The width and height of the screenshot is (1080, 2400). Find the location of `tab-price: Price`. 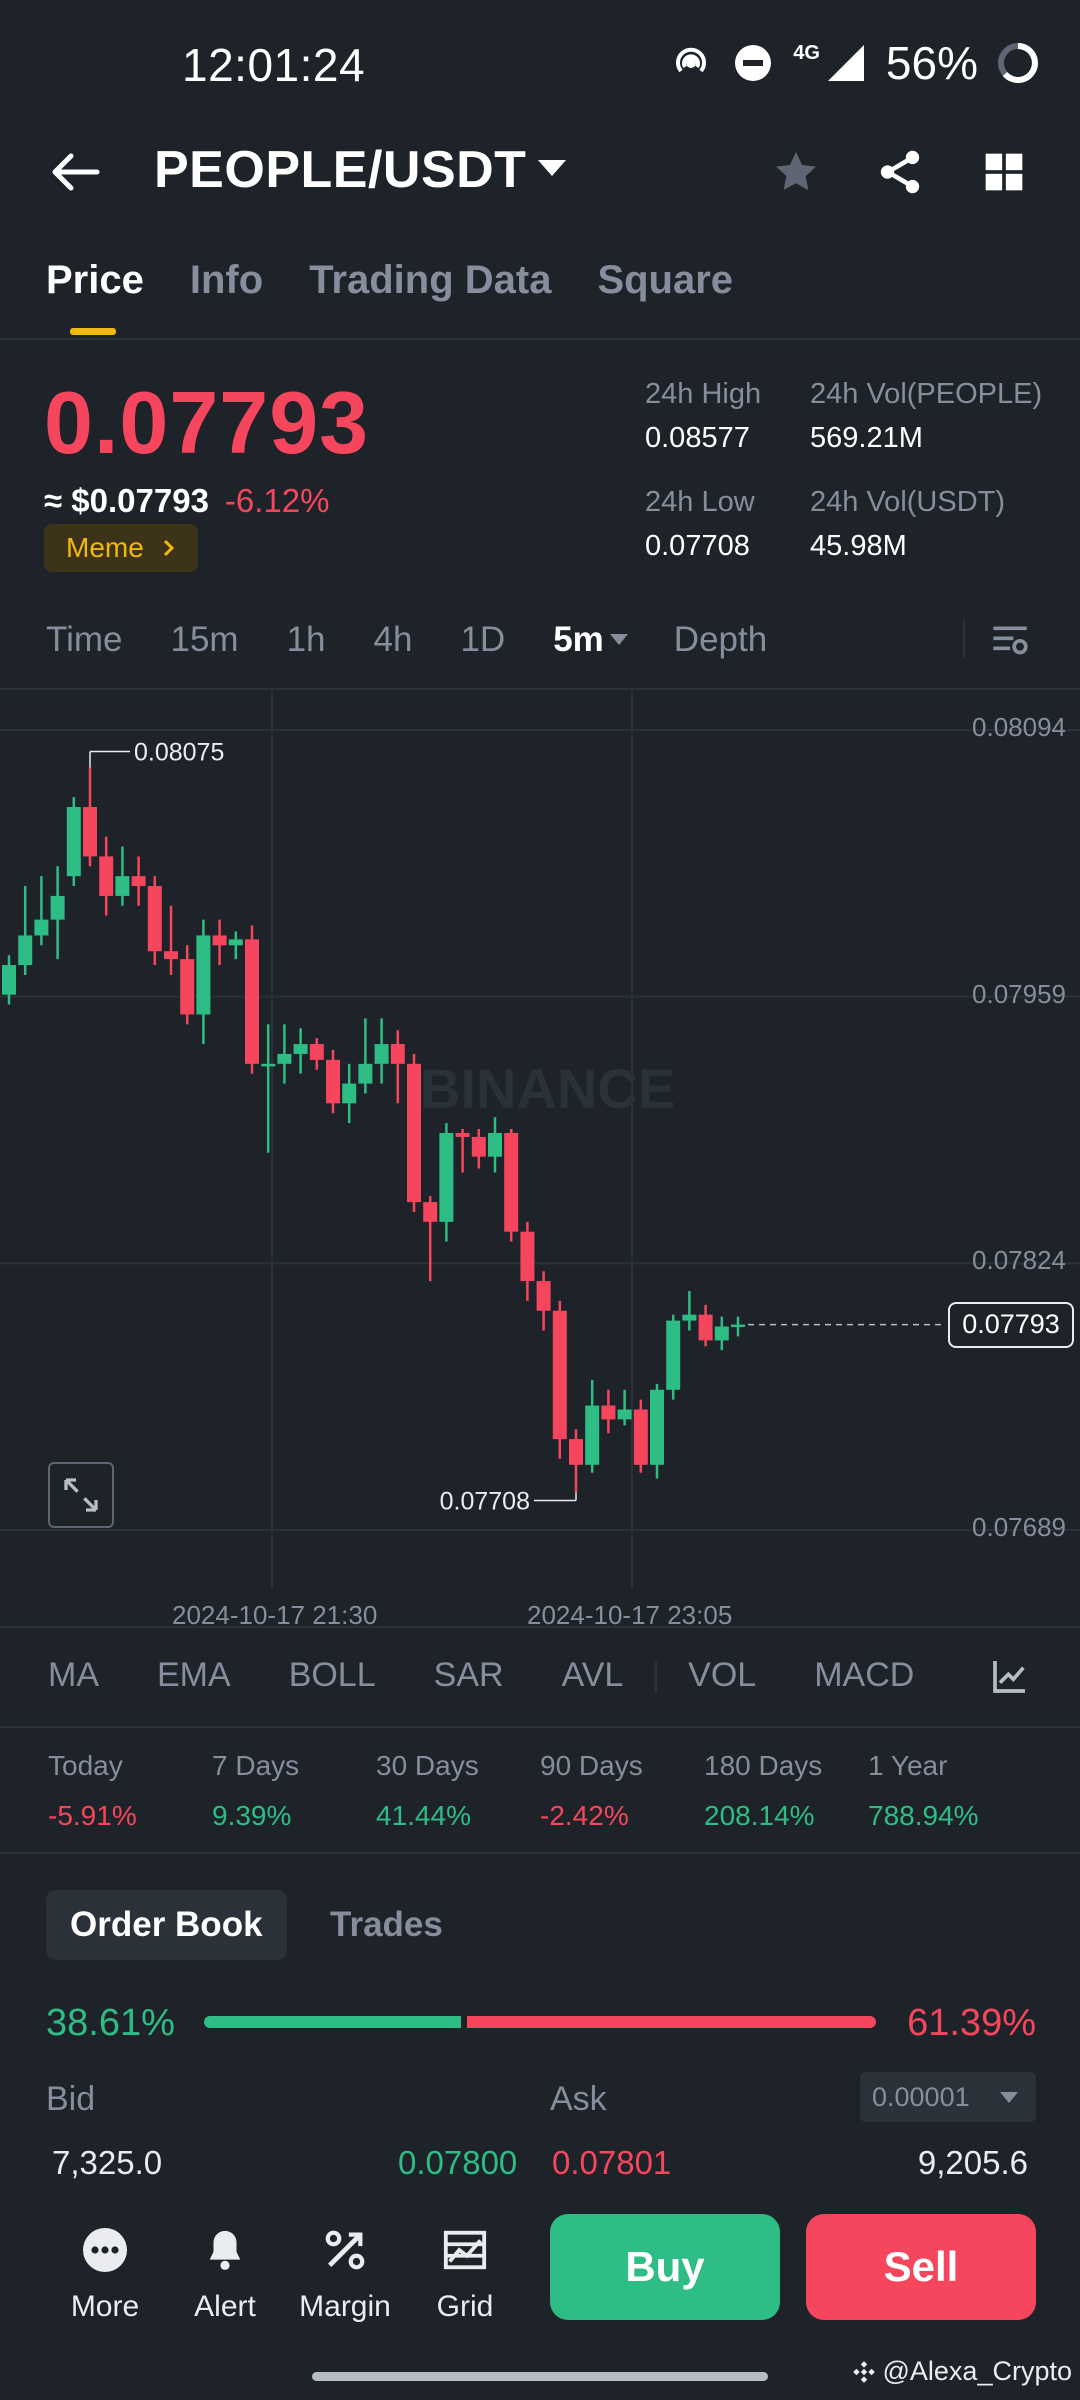

tab-price: Price is located at coordinates (95, 280).